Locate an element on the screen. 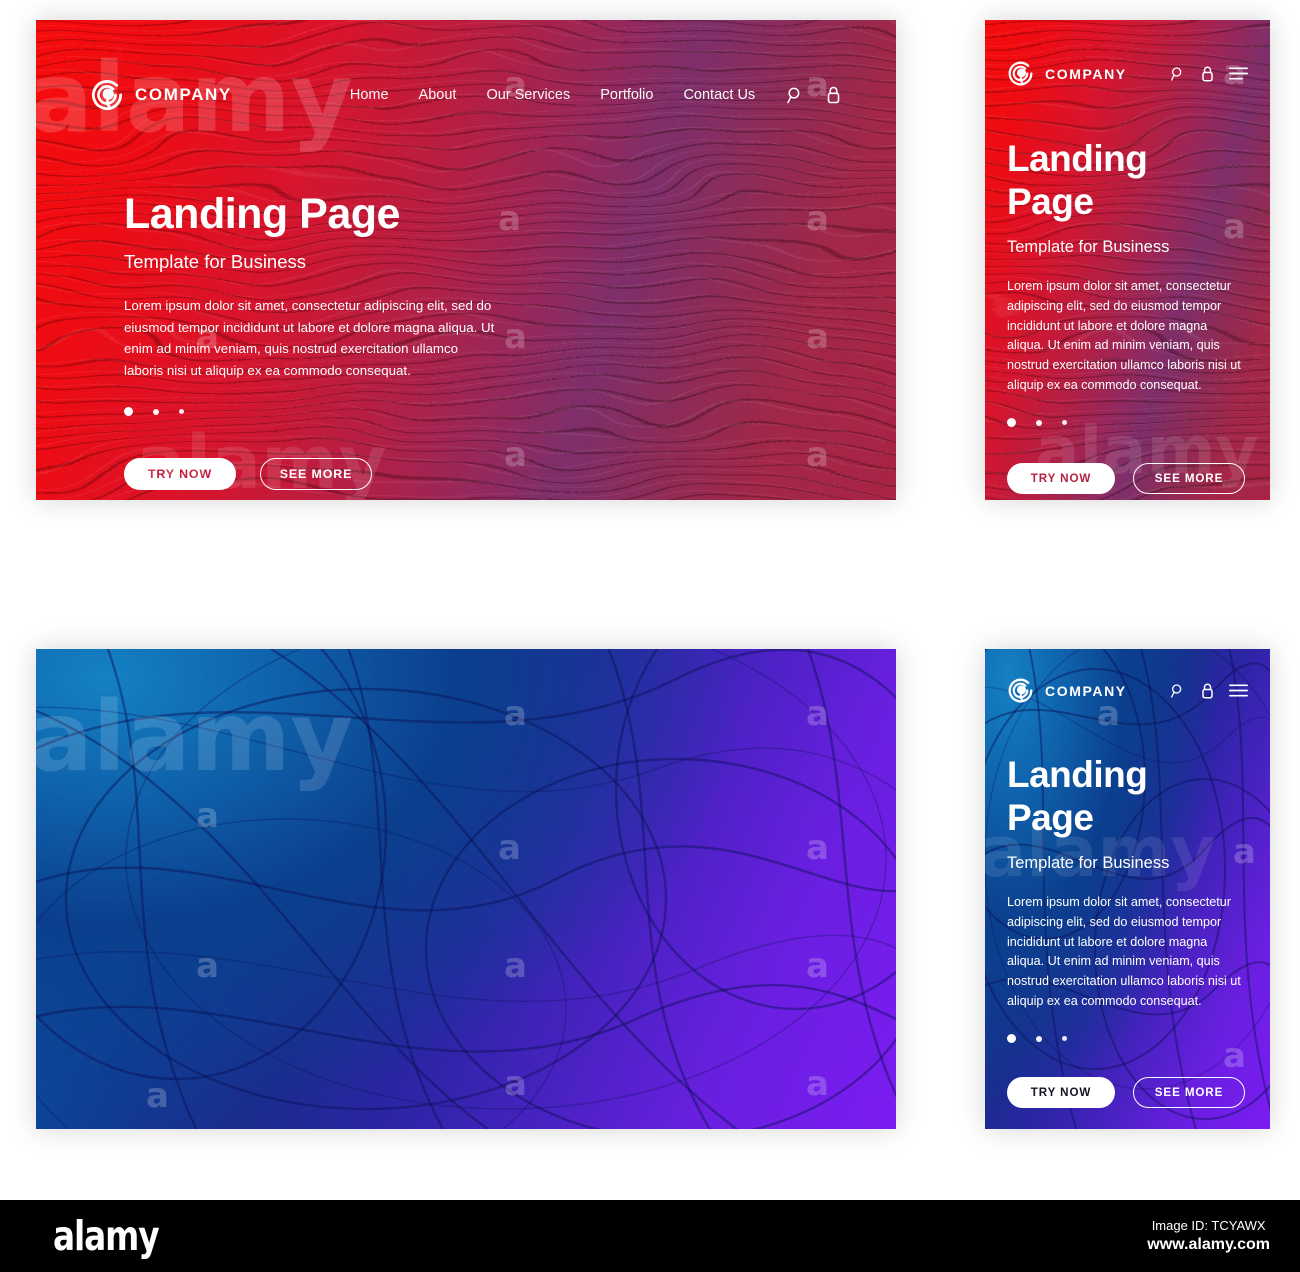 The width and height of the screenshot is (1300, 1272). alamy-url: www.alamy.com is located at coordinates (1208, 1244).